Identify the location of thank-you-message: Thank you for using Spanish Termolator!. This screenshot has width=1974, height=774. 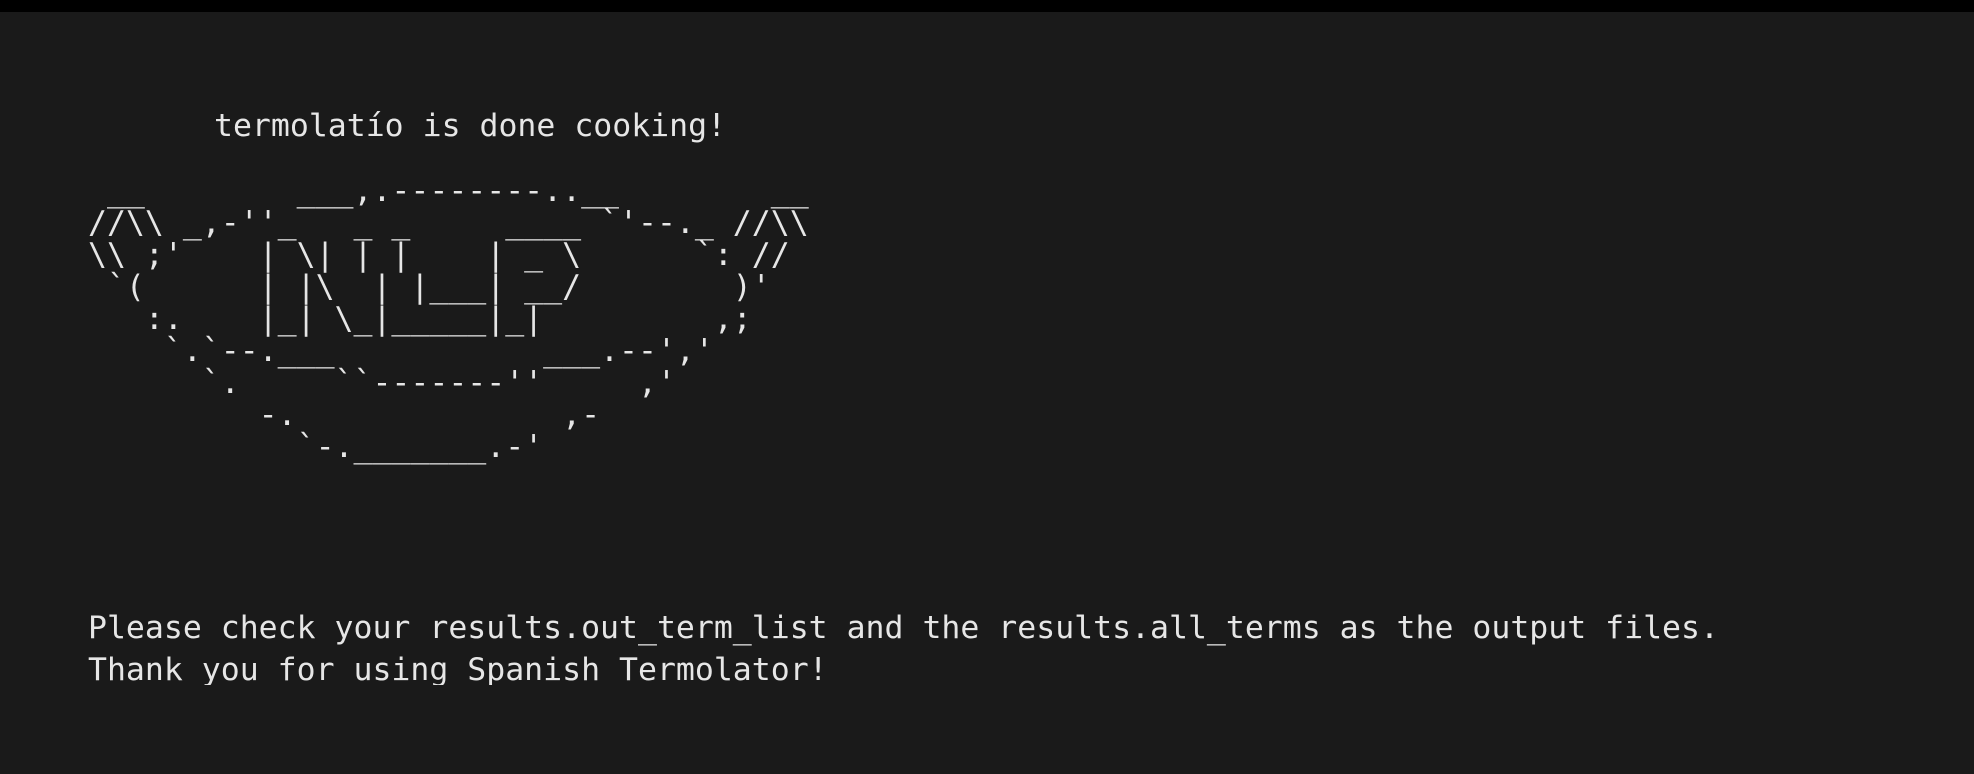
(458, 668).